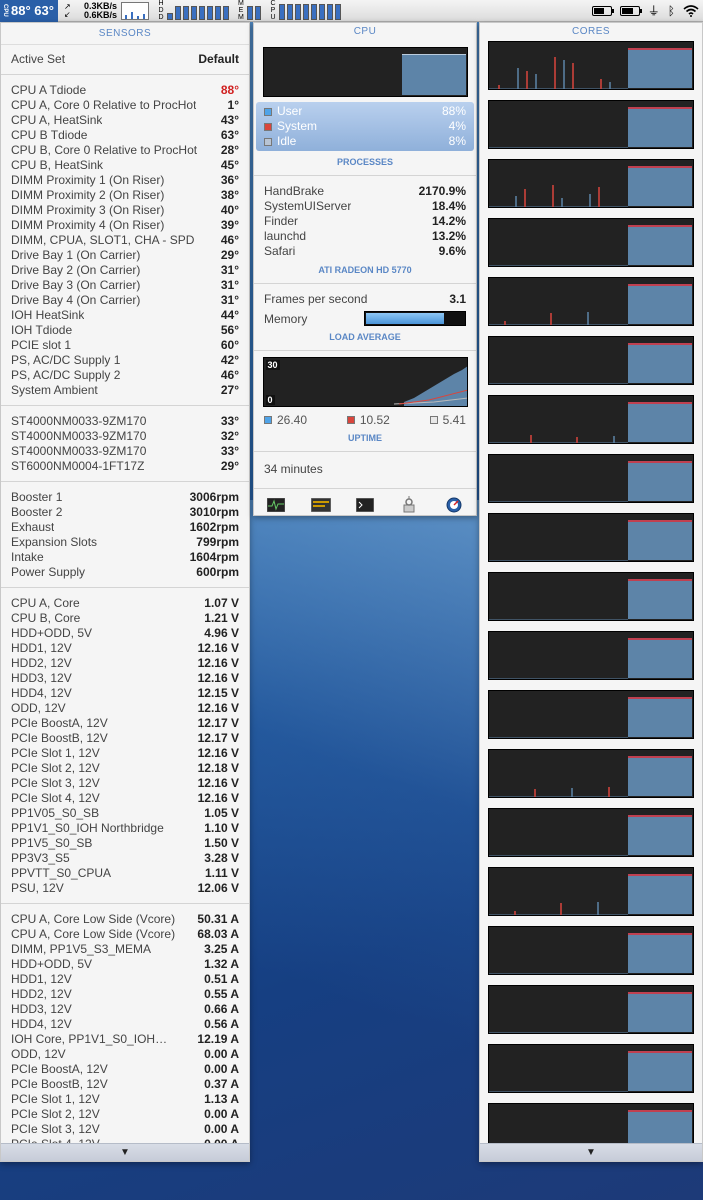 The image size is (703, 1200). What do you see at coordinates (41, 1009) in the screenshot?
I see `current-row-label: HDD3, 12V` at bounding box center [41, 1009].